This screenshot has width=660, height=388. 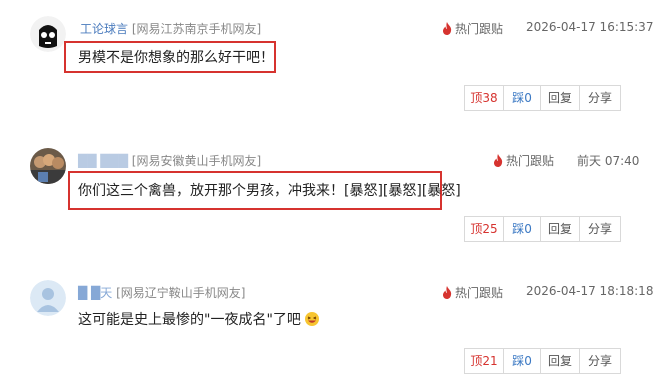 What do you see at coordinates (590, 27) in the screenshot?
I see `post-time: 2026-04-17 16:15:37` at bounding box center [590, 27].